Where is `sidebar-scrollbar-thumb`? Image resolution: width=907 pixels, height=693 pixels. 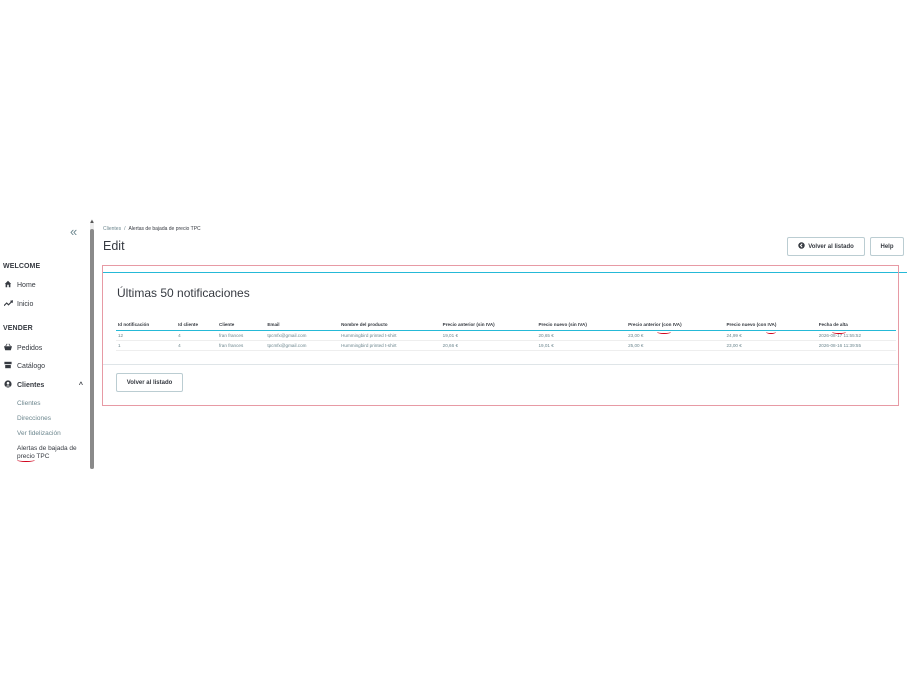
sidebar-scrollbar-thumb is located at coordinates (92, 349).